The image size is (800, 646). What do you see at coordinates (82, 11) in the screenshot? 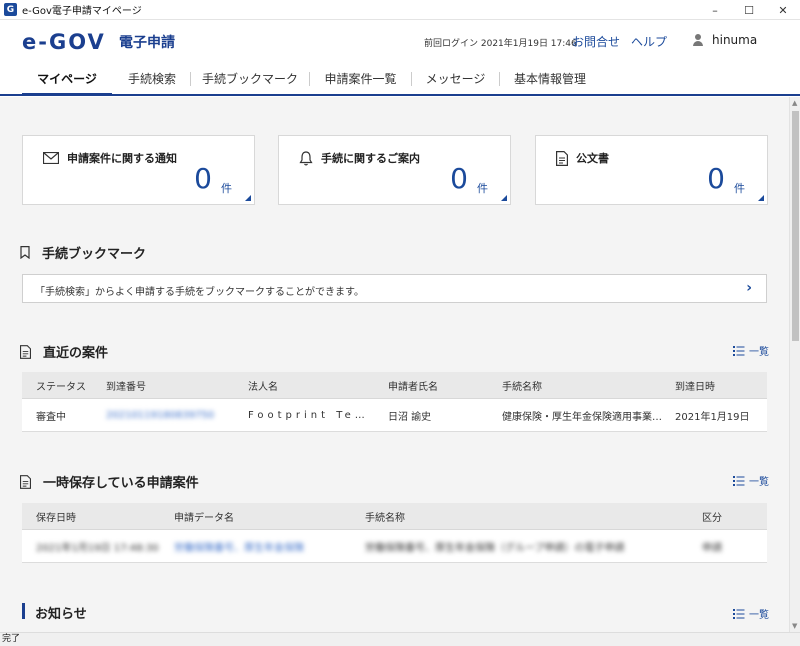
I see `window-title: e-Gov電子申請マイページ` at bounding box center [82, 11].